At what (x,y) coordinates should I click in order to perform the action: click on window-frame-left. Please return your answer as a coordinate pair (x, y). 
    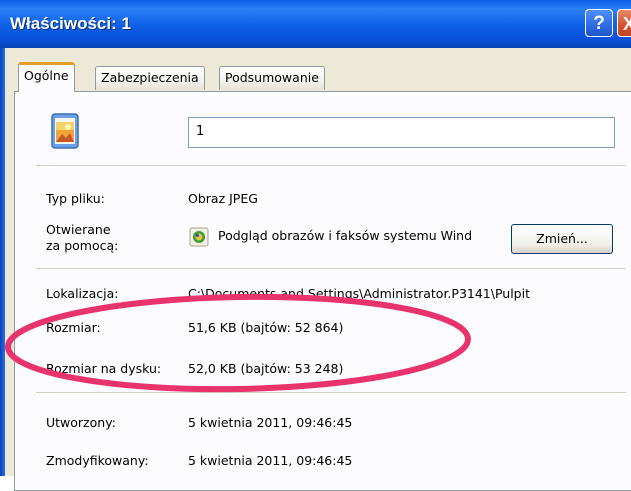
    Looking at the image, I should click on (2, 262).